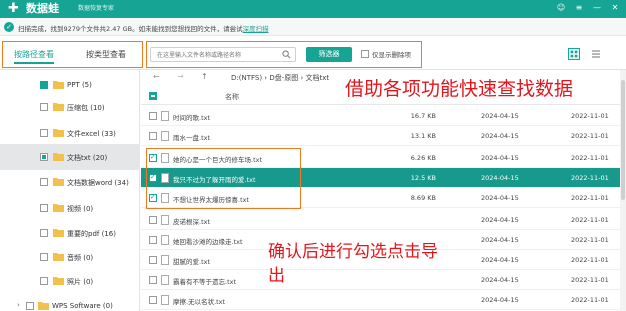 This screenshot has height=311, width=626. I want to click on sidebar-item-txt: 文档txt (20), so click(70, 157).